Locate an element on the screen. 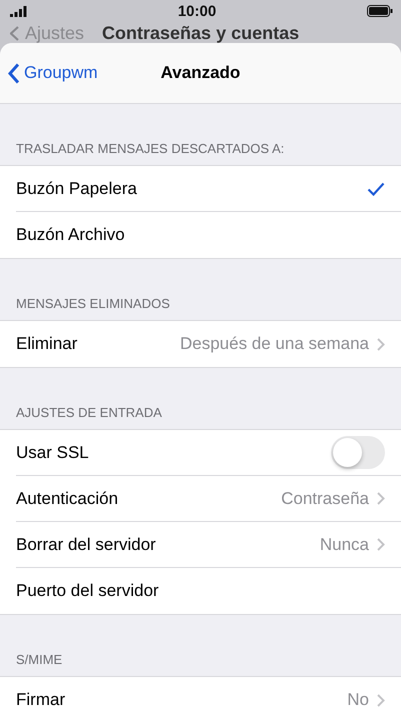  row-label: Buzón Archivo is located at coordinates (71, 235).